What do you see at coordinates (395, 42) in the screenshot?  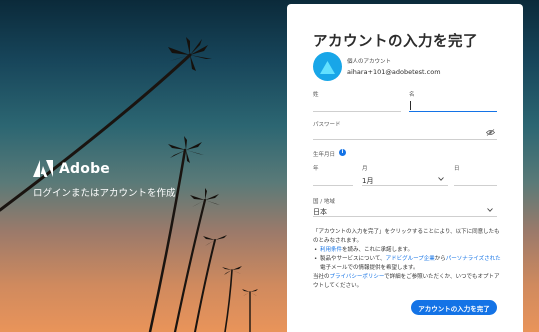 I see `card-title: アカウントの入力を完了` at bounding box center [395, 42].